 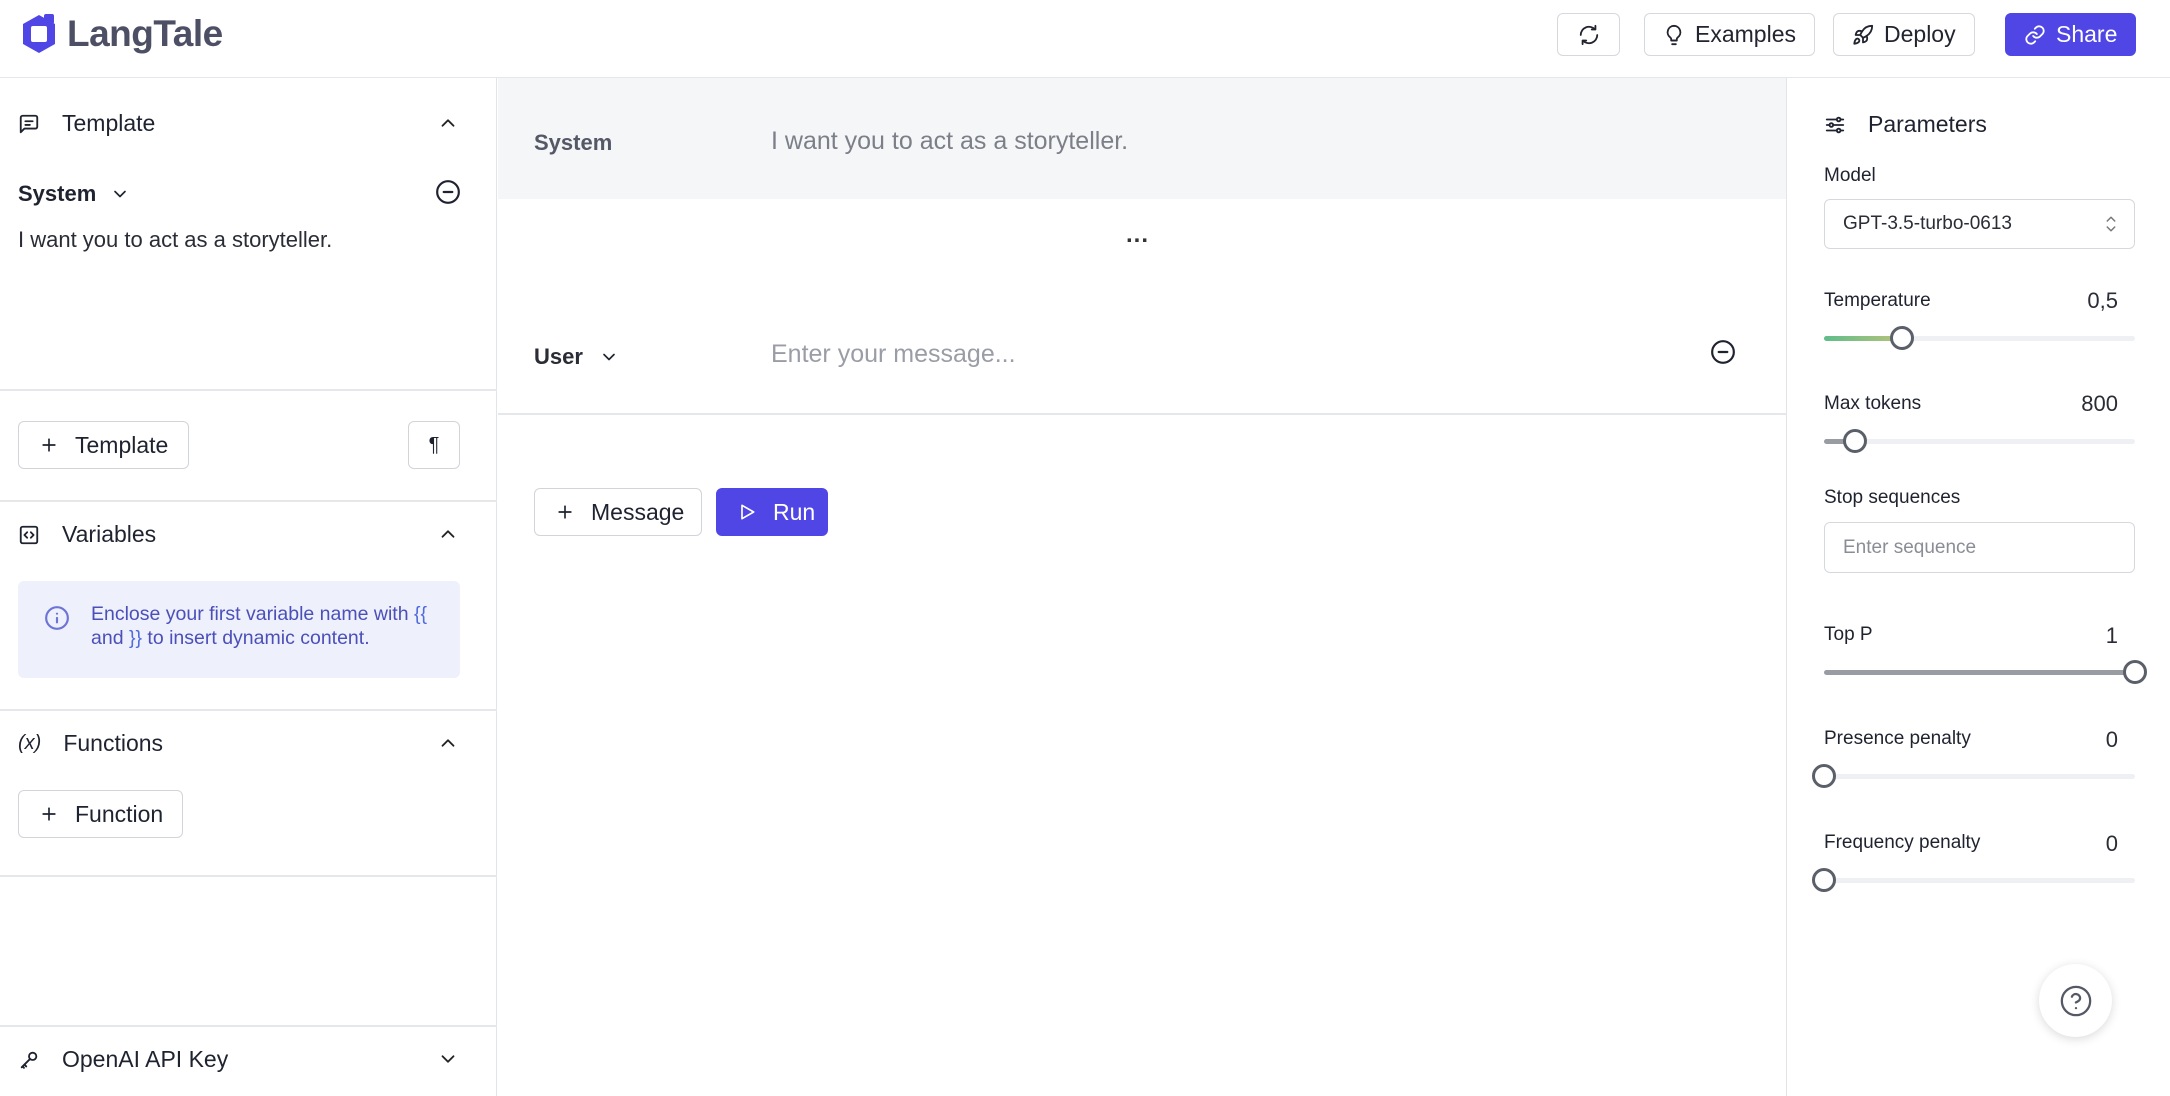 What do you see at coordinates (2111, 843) in the screenshot?
I see `frequency-penalty-value: 0` at bounding box center [2111, 843].